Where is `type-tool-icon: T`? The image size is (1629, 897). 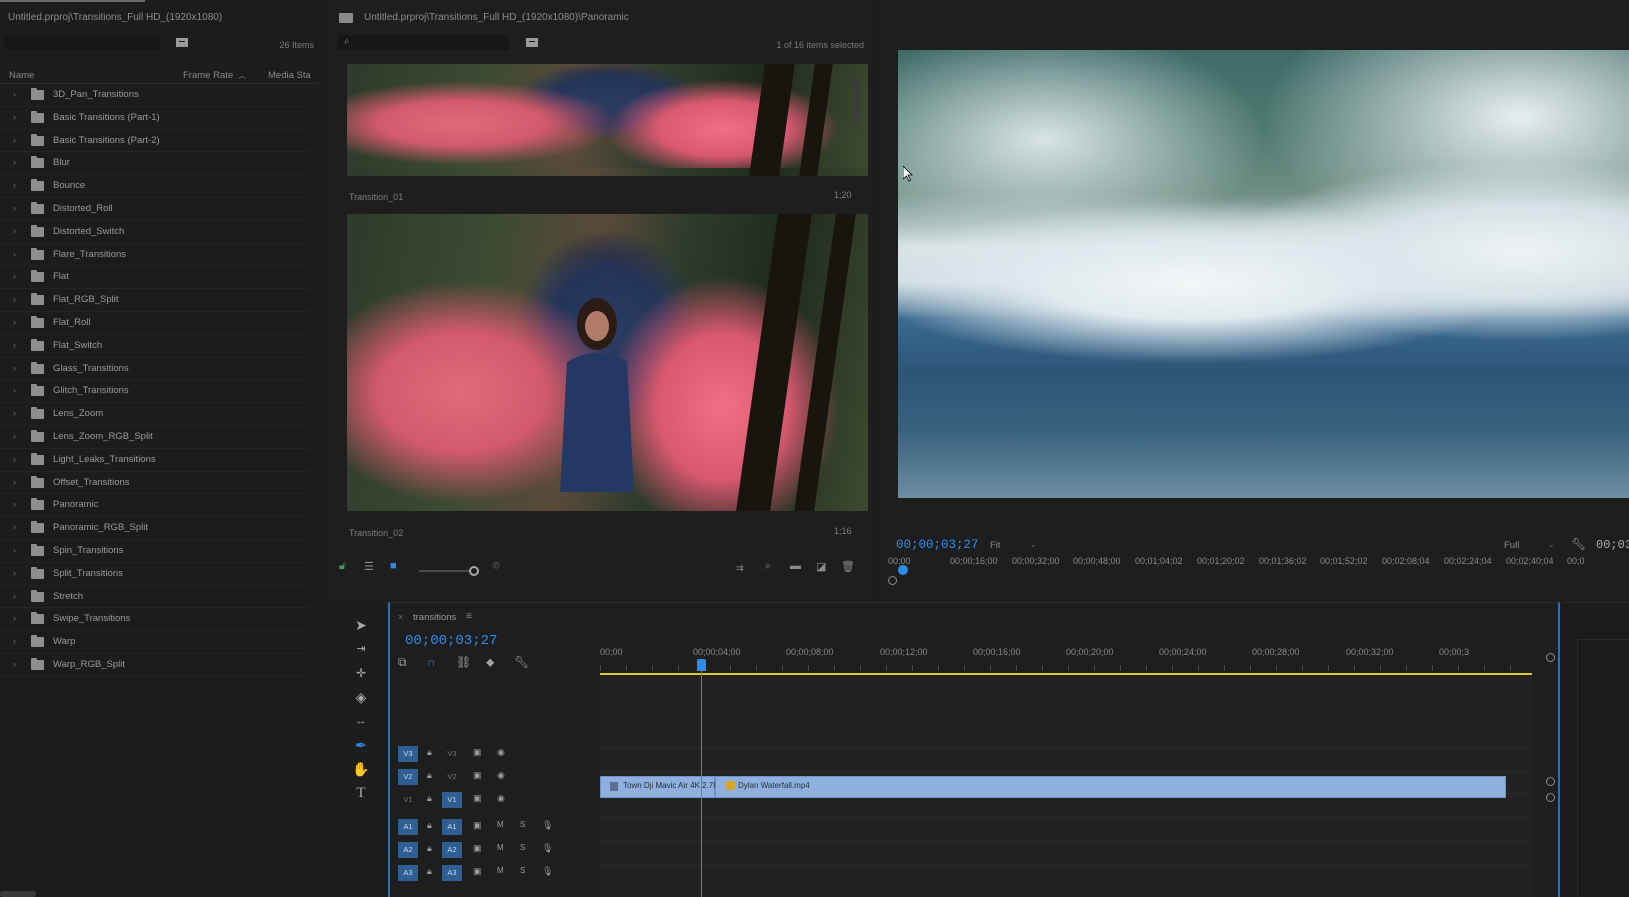 type-tool-icon: T is located at coordinates (361, 793).